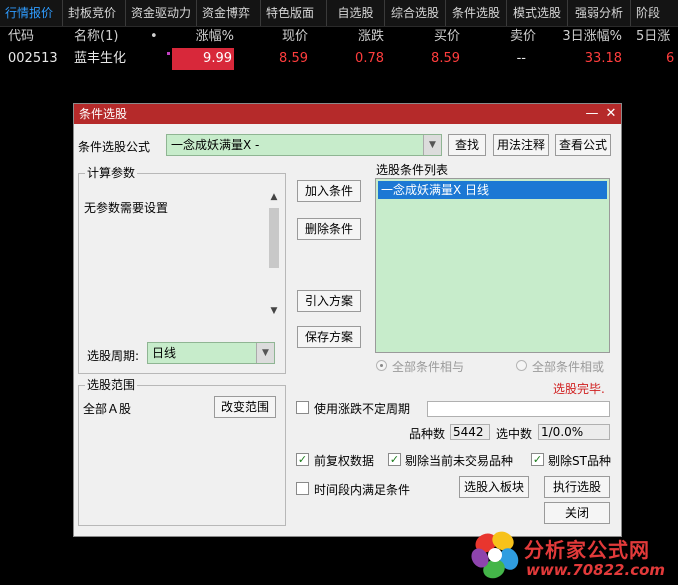  What do you see at coordinates (537, 459) in the screenshot?
I see `exclude-st-checkbox: ✓` at bounding box center [537, 459].